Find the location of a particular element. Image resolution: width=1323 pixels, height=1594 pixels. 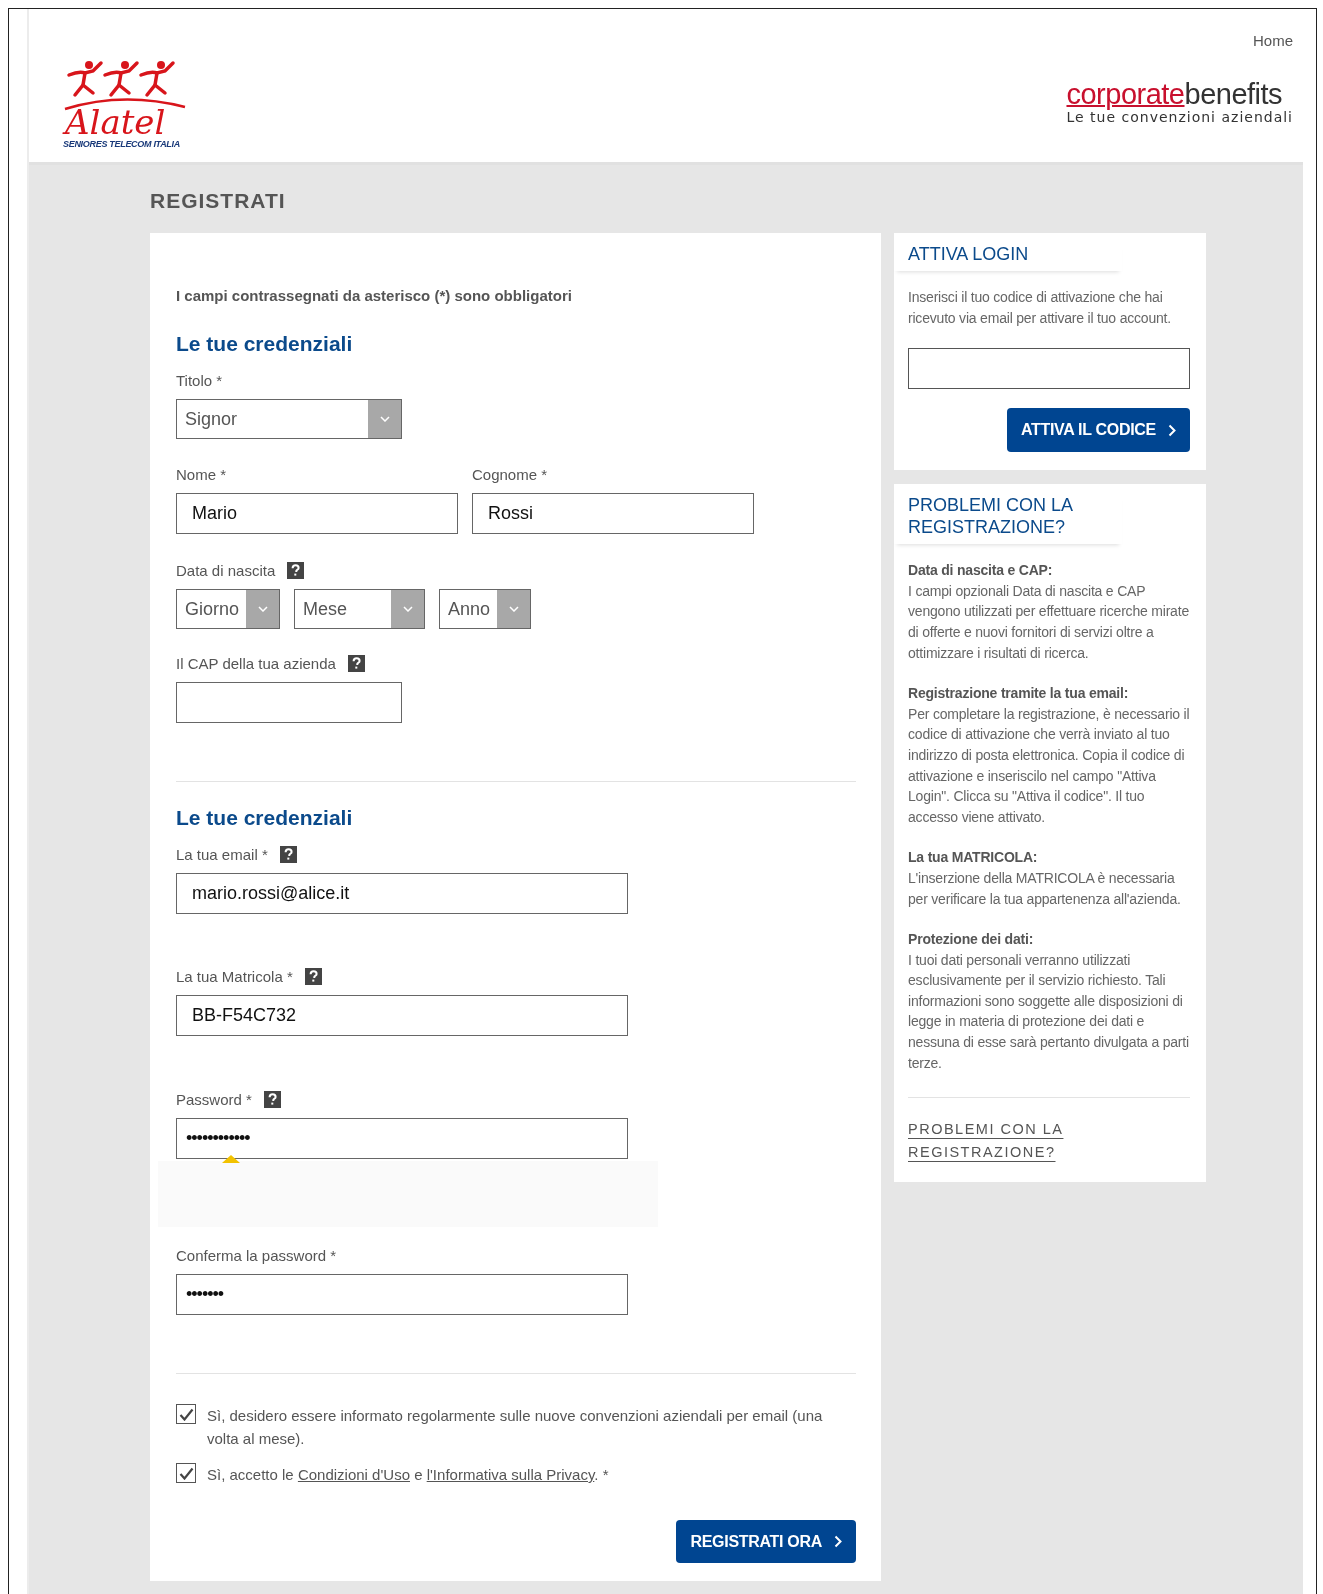

field-label: Nome * is located at coordinates (201, 474).